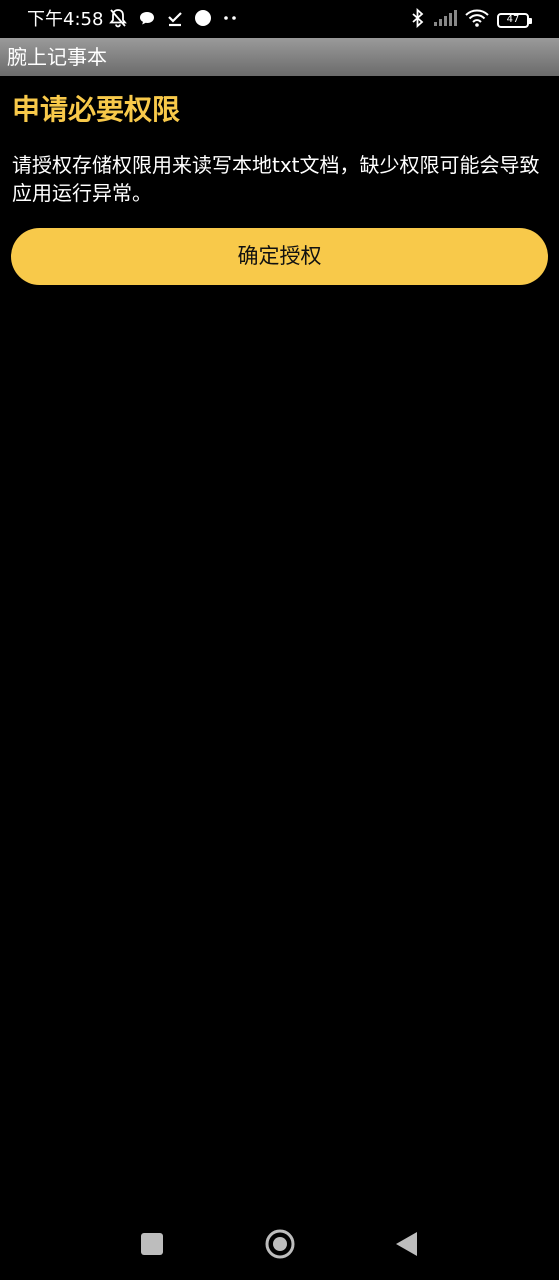 The width and height of the screenshot is (559, 1280). Describe the element at coordinates (477, 20) in the screenshot. I see `wifi-icon` at that location.